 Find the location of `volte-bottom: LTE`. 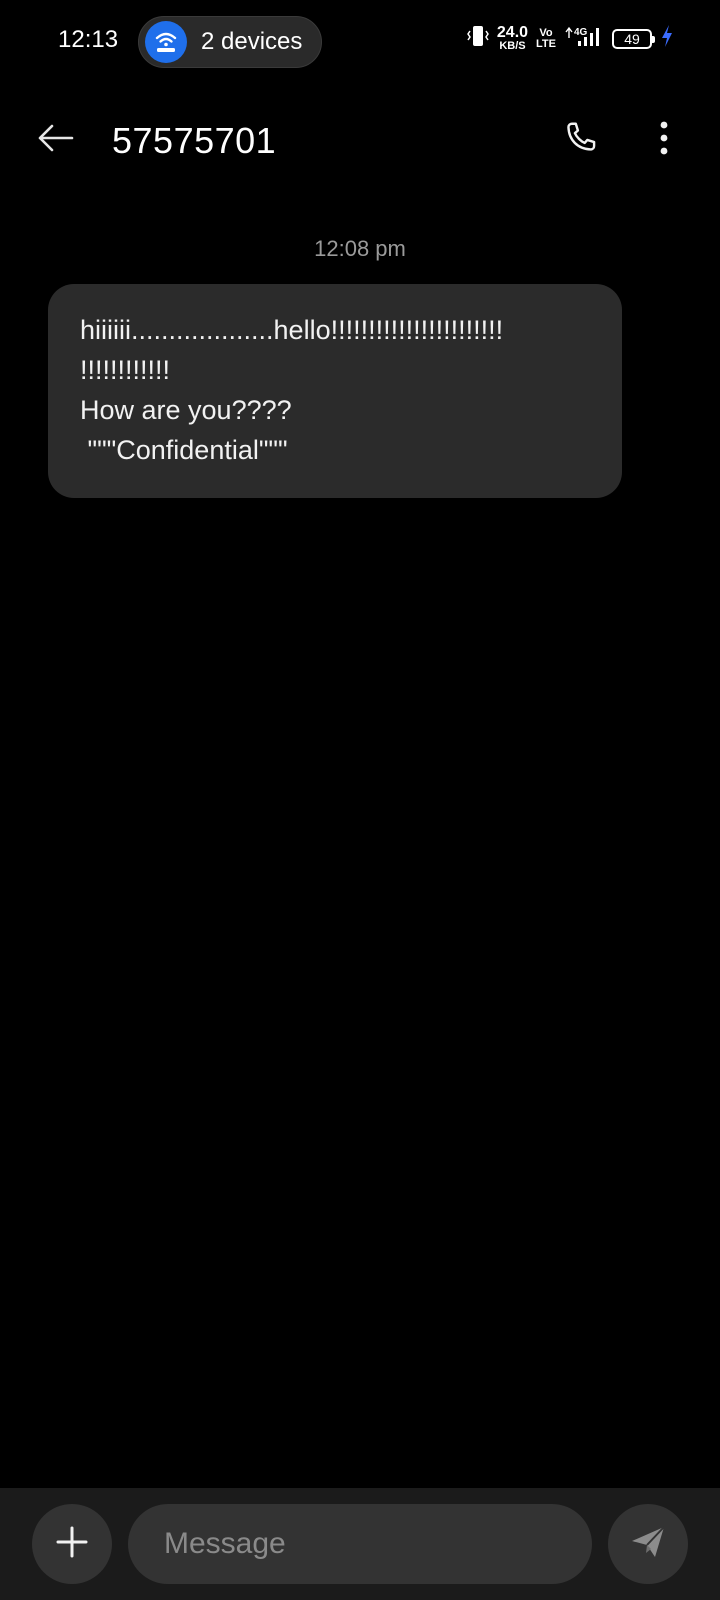

volte-bottom: LTE is located at coordinates (546, 43).